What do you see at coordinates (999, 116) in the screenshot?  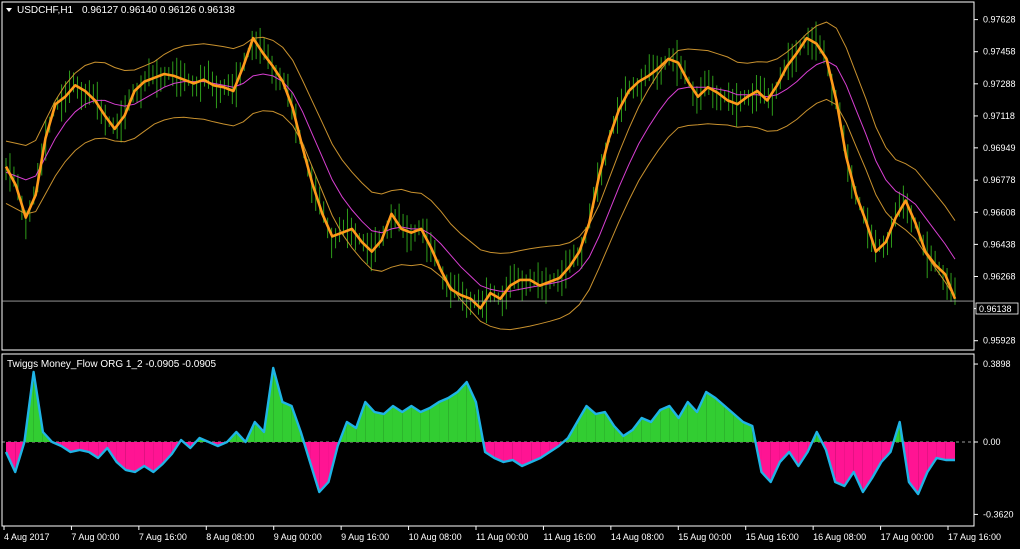 I see `price-tick-label: 0.97118` at bounding box center [999, 116].